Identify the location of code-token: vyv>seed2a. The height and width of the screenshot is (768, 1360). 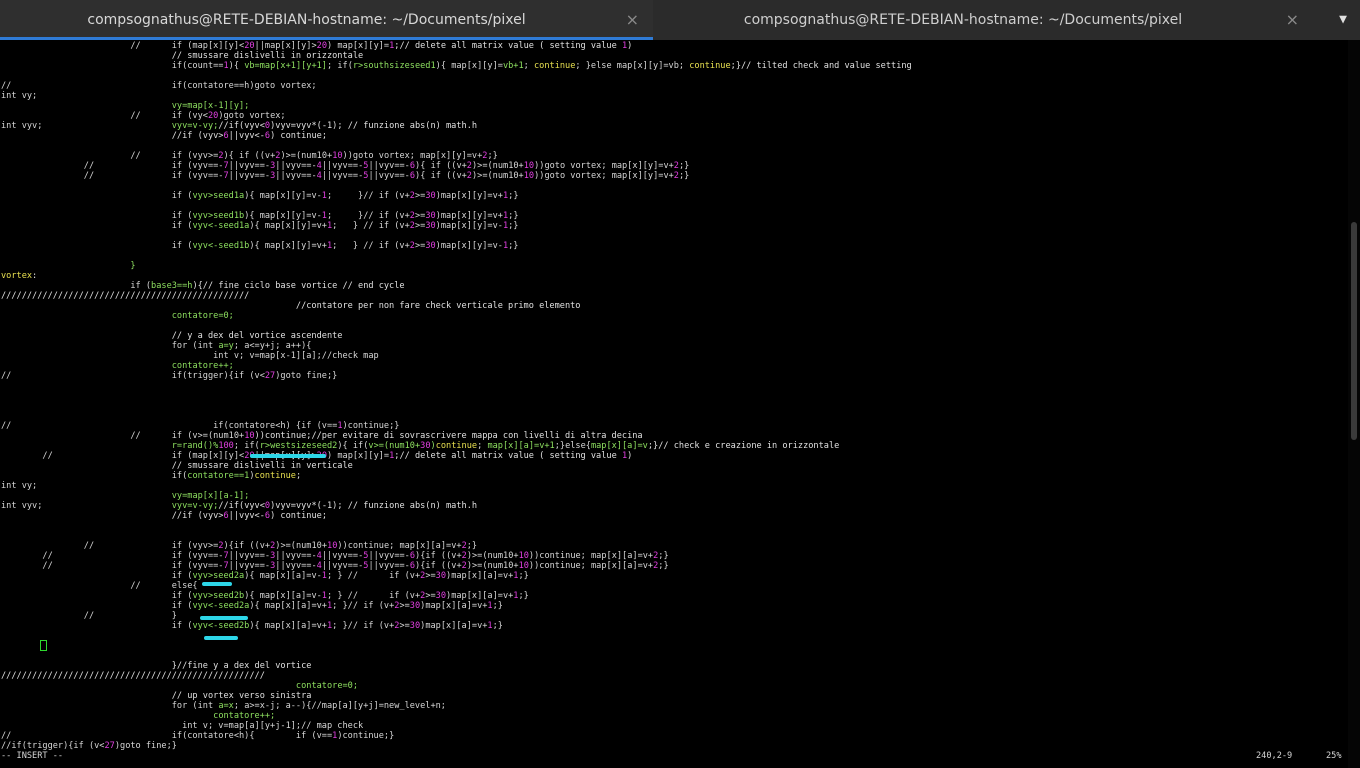
(218, 576).